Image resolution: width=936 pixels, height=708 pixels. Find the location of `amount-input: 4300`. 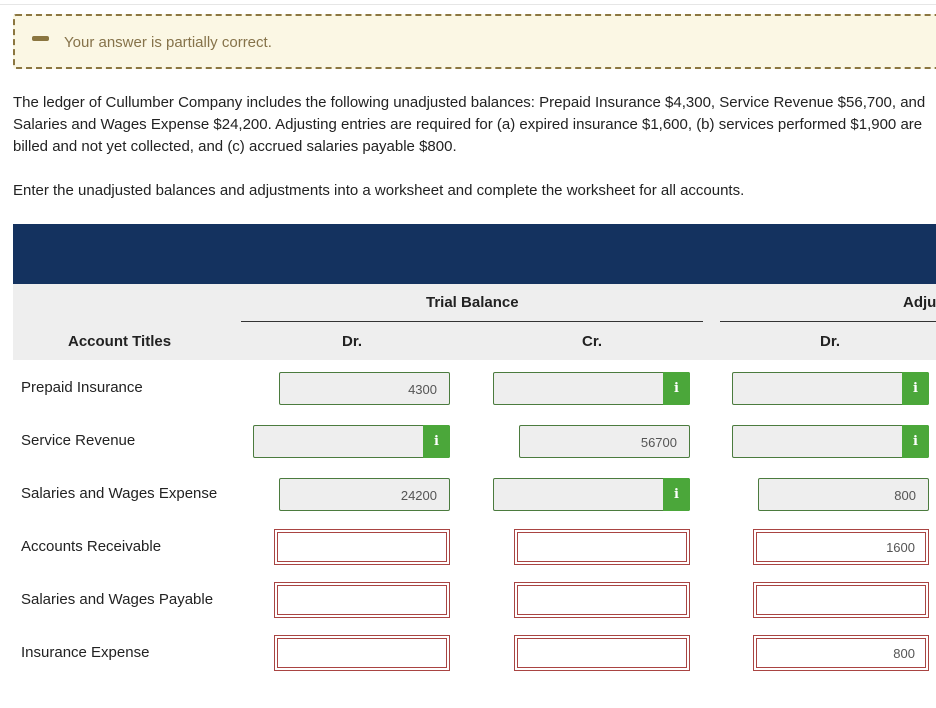

amount-input: 4300 is located at coordinates (364, 388).